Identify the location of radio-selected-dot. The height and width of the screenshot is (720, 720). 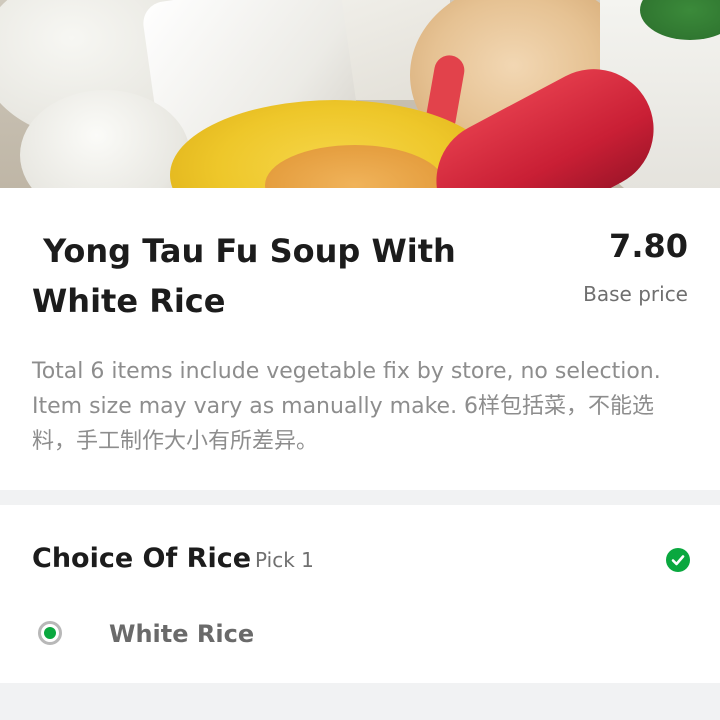
(50, 633).